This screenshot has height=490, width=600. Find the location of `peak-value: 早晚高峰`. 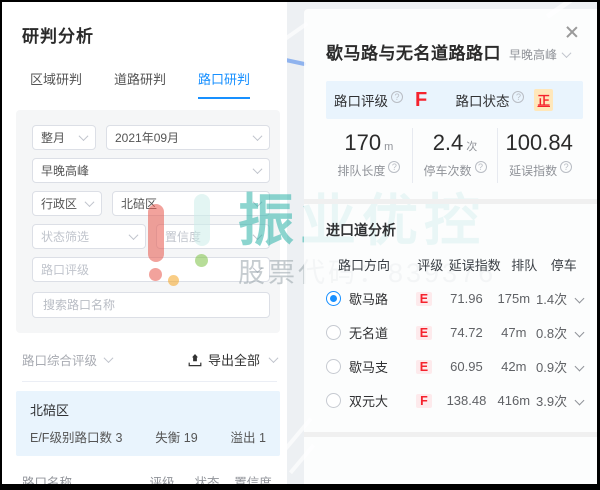

peak-value: 早晚高峰 is located at coordinates (65, 171).